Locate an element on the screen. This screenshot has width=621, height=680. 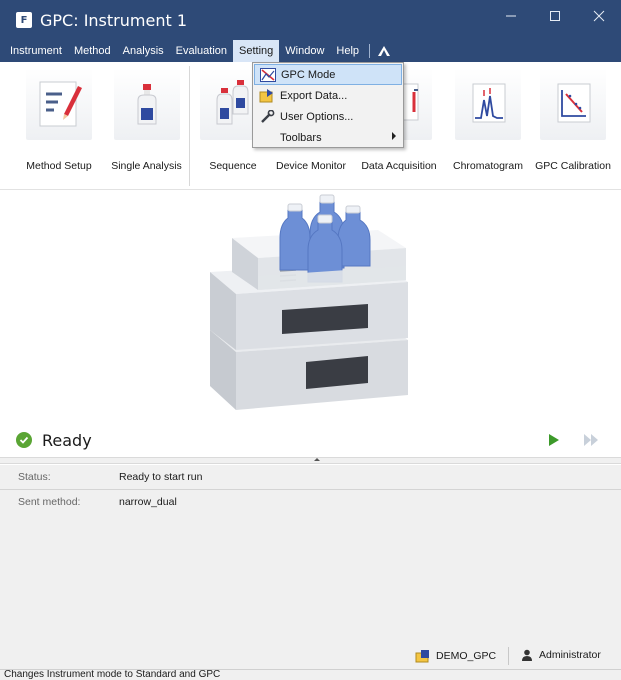
toolbar-gpc-calibration: GPC Calibration is located at coordinates (573, 126).